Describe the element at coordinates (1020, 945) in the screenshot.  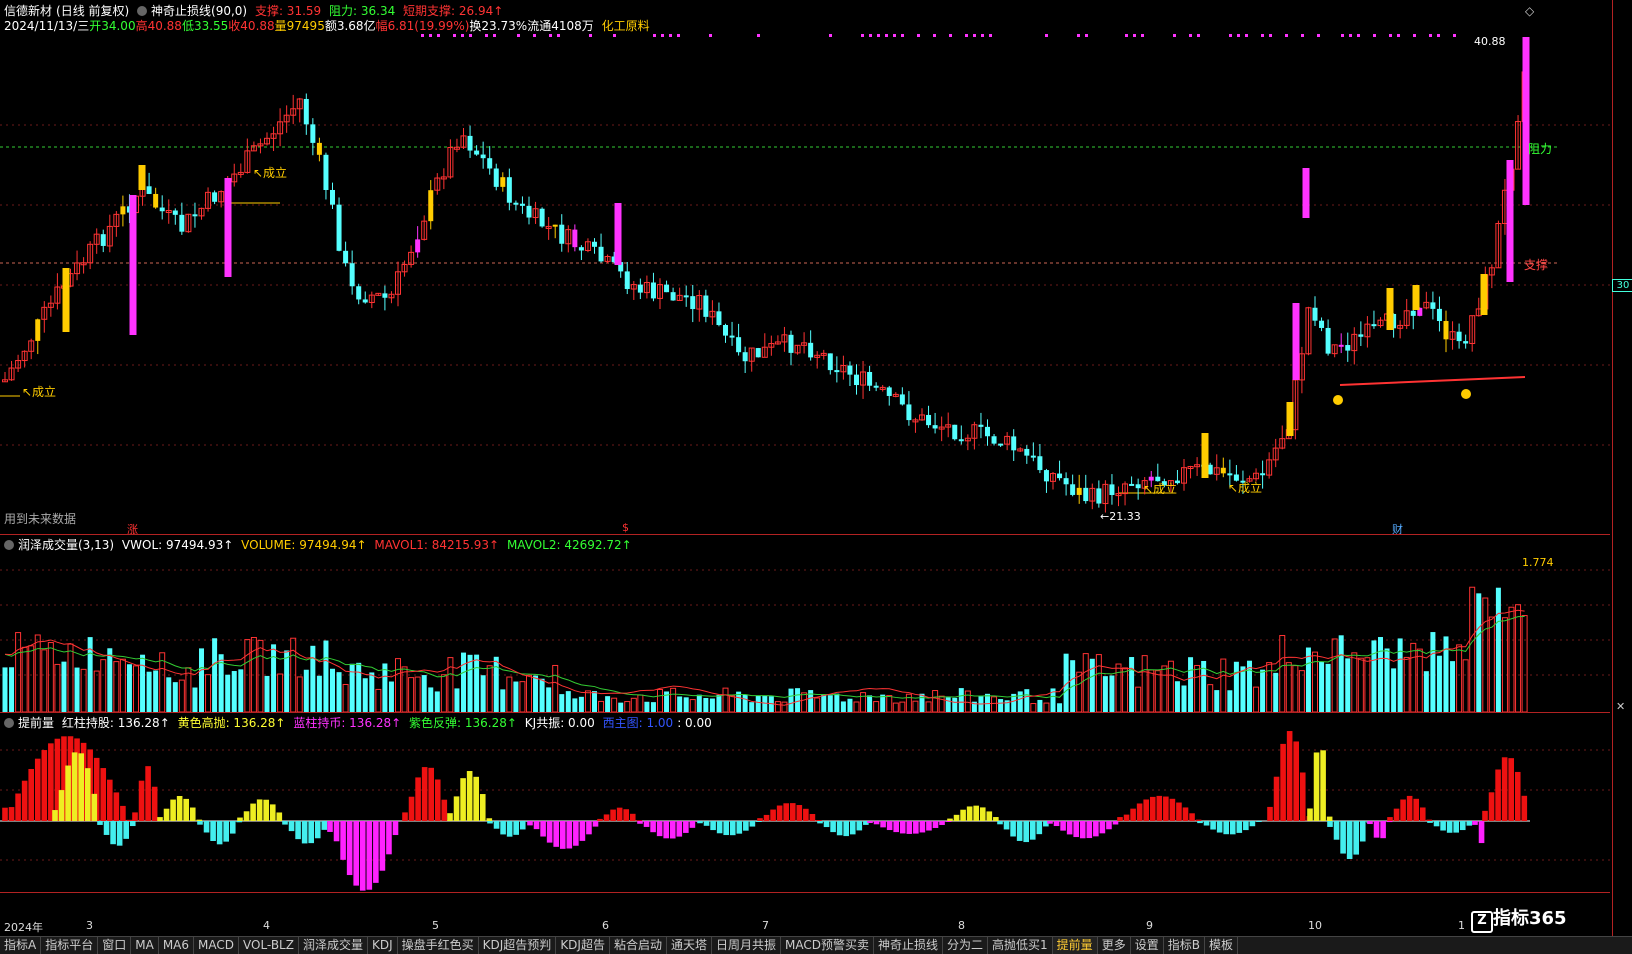
I see `tab-18: 高抛低买1` at that location.